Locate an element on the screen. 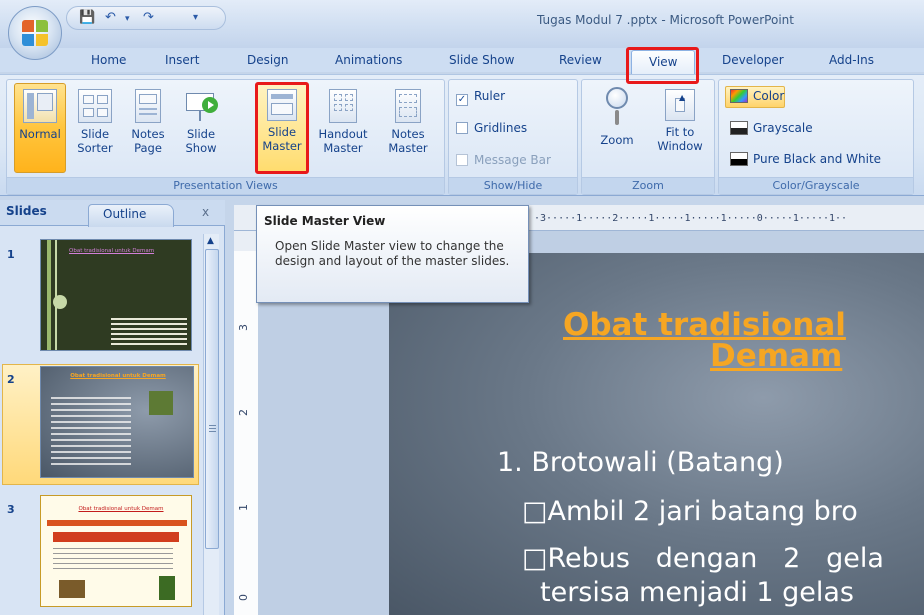 This screenshot has height=615, width=924. black-white-swatch-icon is located at coordinates (739, 159).